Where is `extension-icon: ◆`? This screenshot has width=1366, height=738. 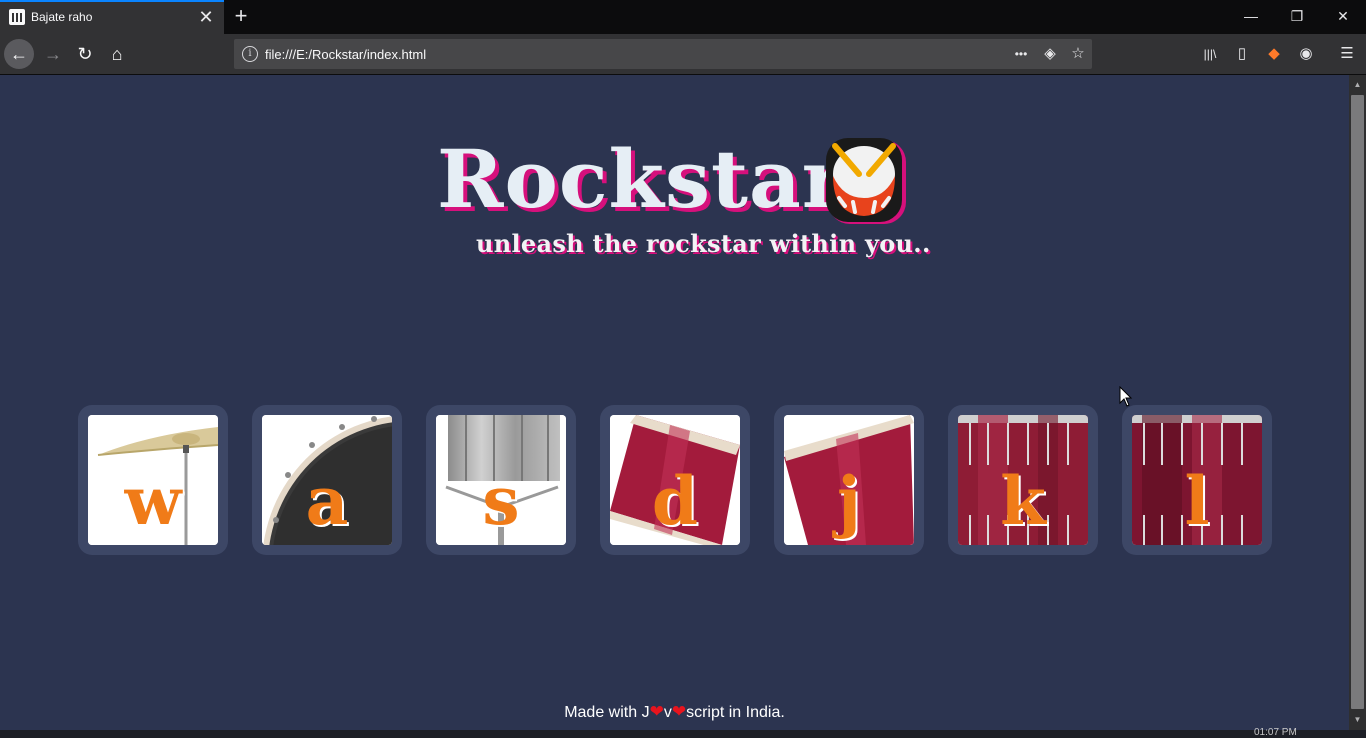
extension-icon: ◆ is located at coordinates (1274, 54).